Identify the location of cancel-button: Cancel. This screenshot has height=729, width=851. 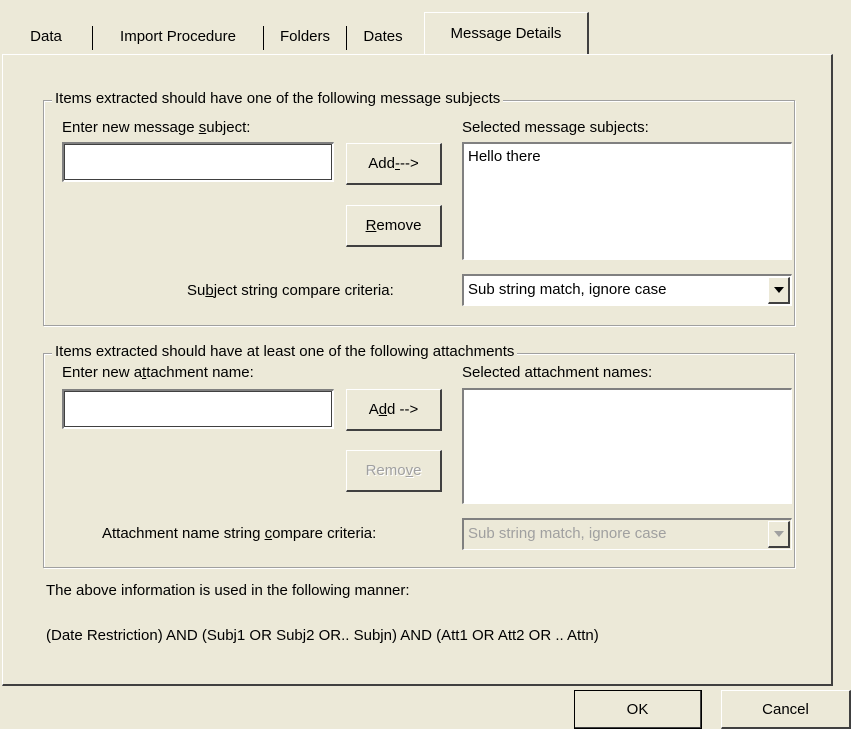
(786, 709).